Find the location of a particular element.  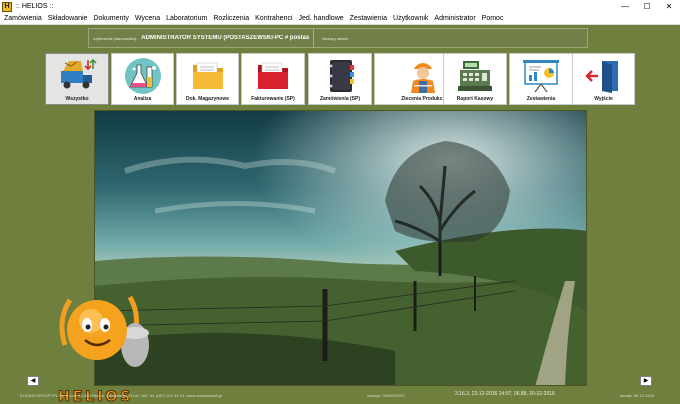

toolbar-analiza-label: Analiza is located at coordinates (142, 99).